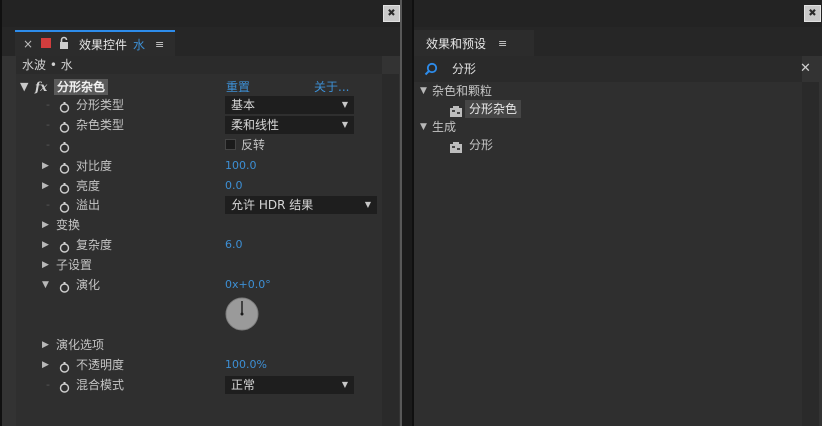 Image resolution: width=822 pixels, height=426 pixels. I want to click on param-label: 混合模式, so click(100, 385).